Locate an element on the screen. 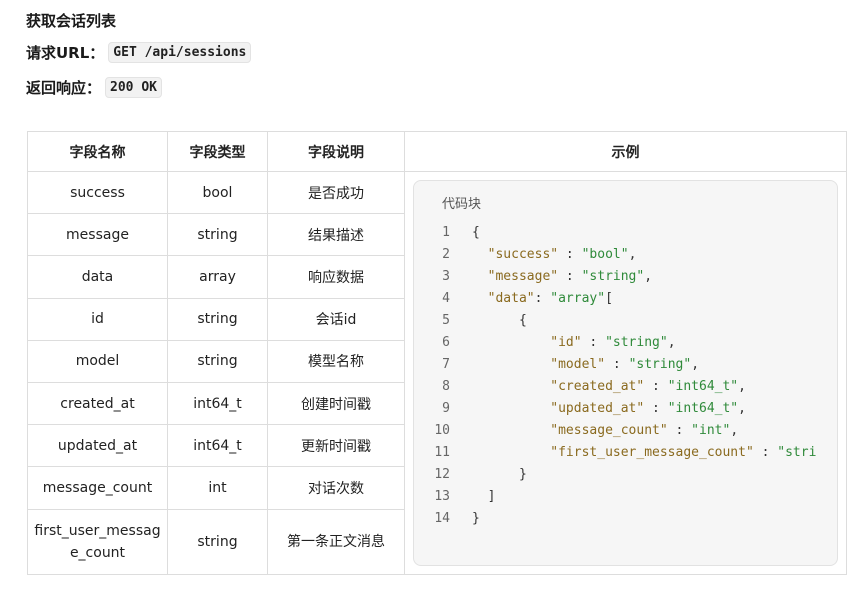 Image resolution: width=868 pixels, height=599 pixels. code-token-str: "int" is located at coordinates (711, 430).